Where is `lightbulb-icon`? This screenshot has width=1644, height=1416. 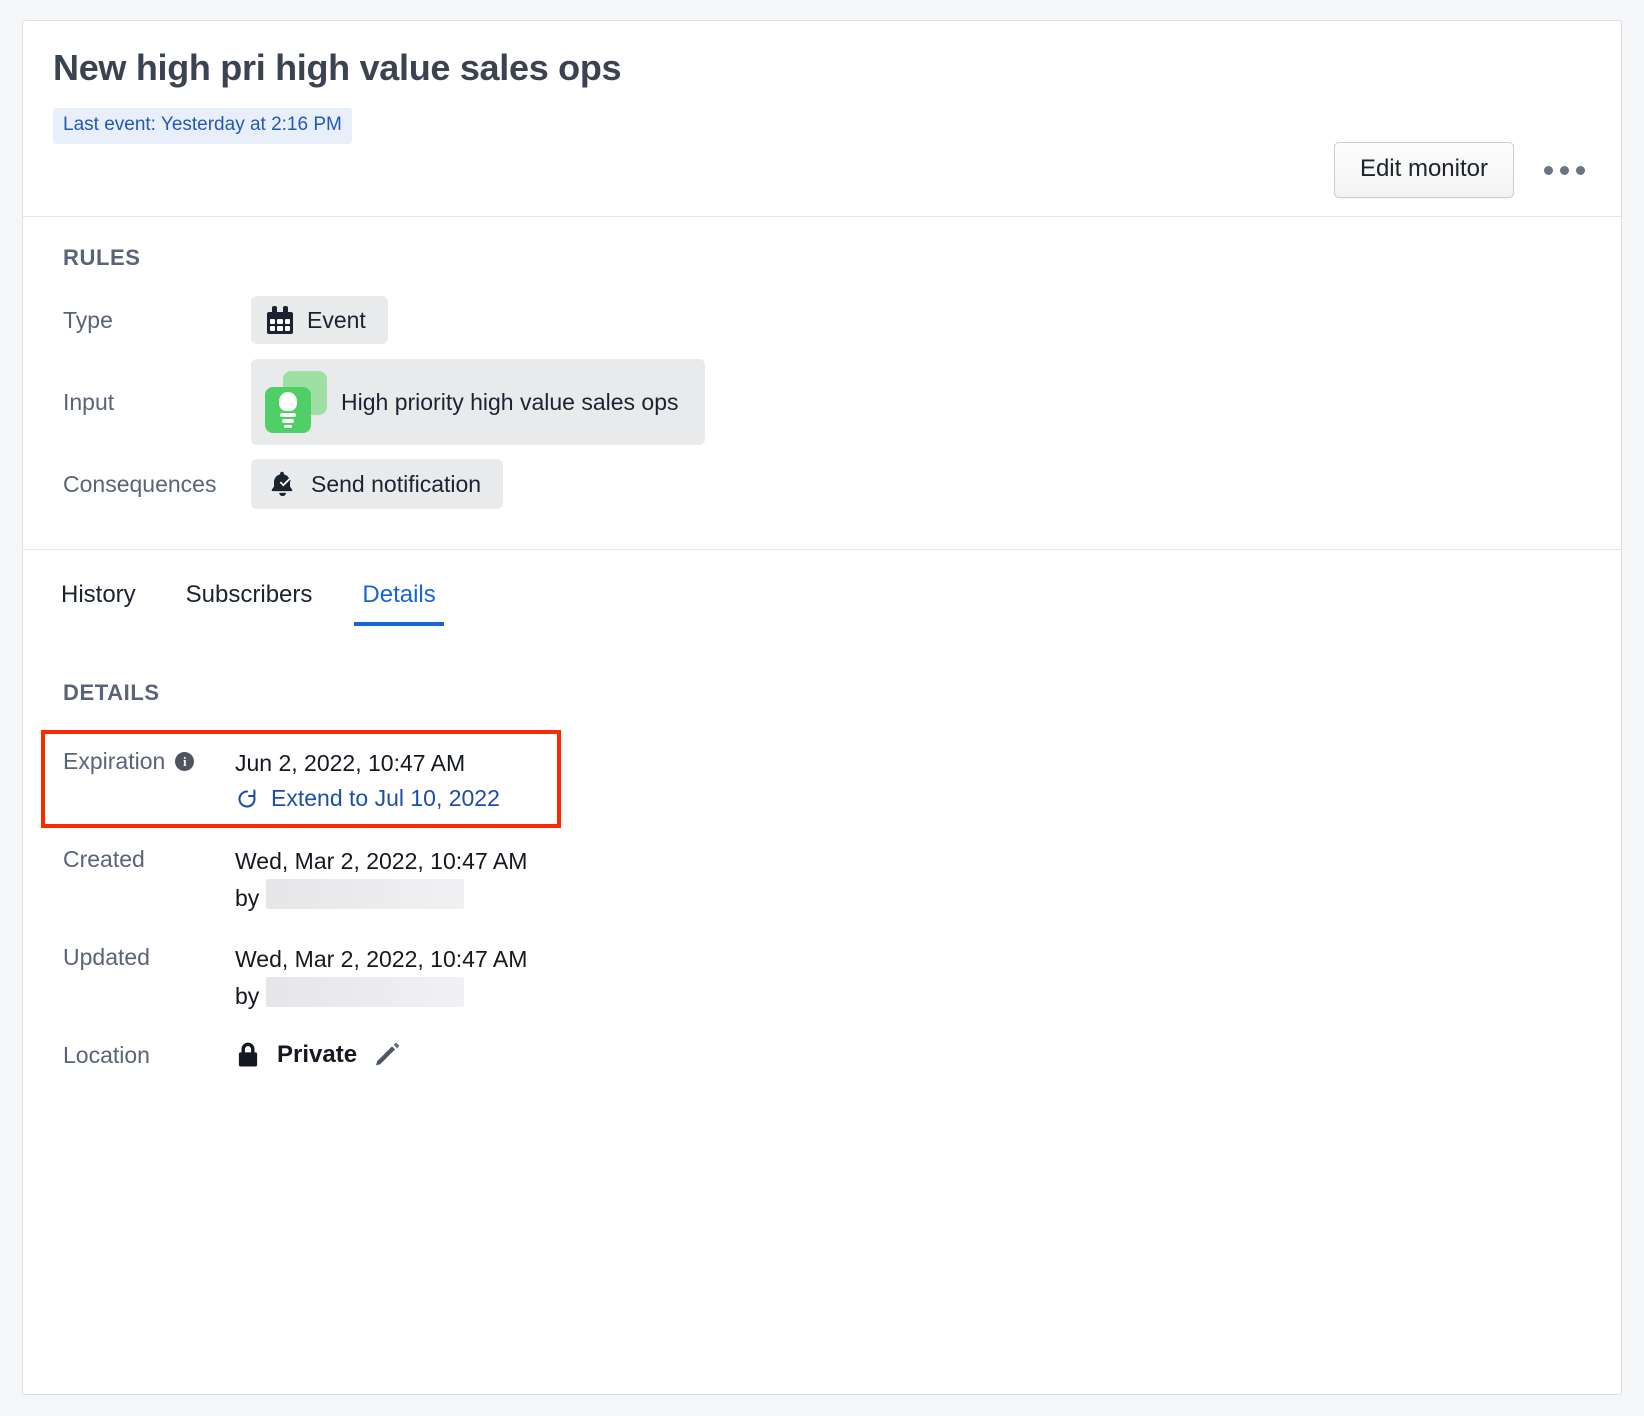 lightbulb-icon is located at coordinates (296, 402).